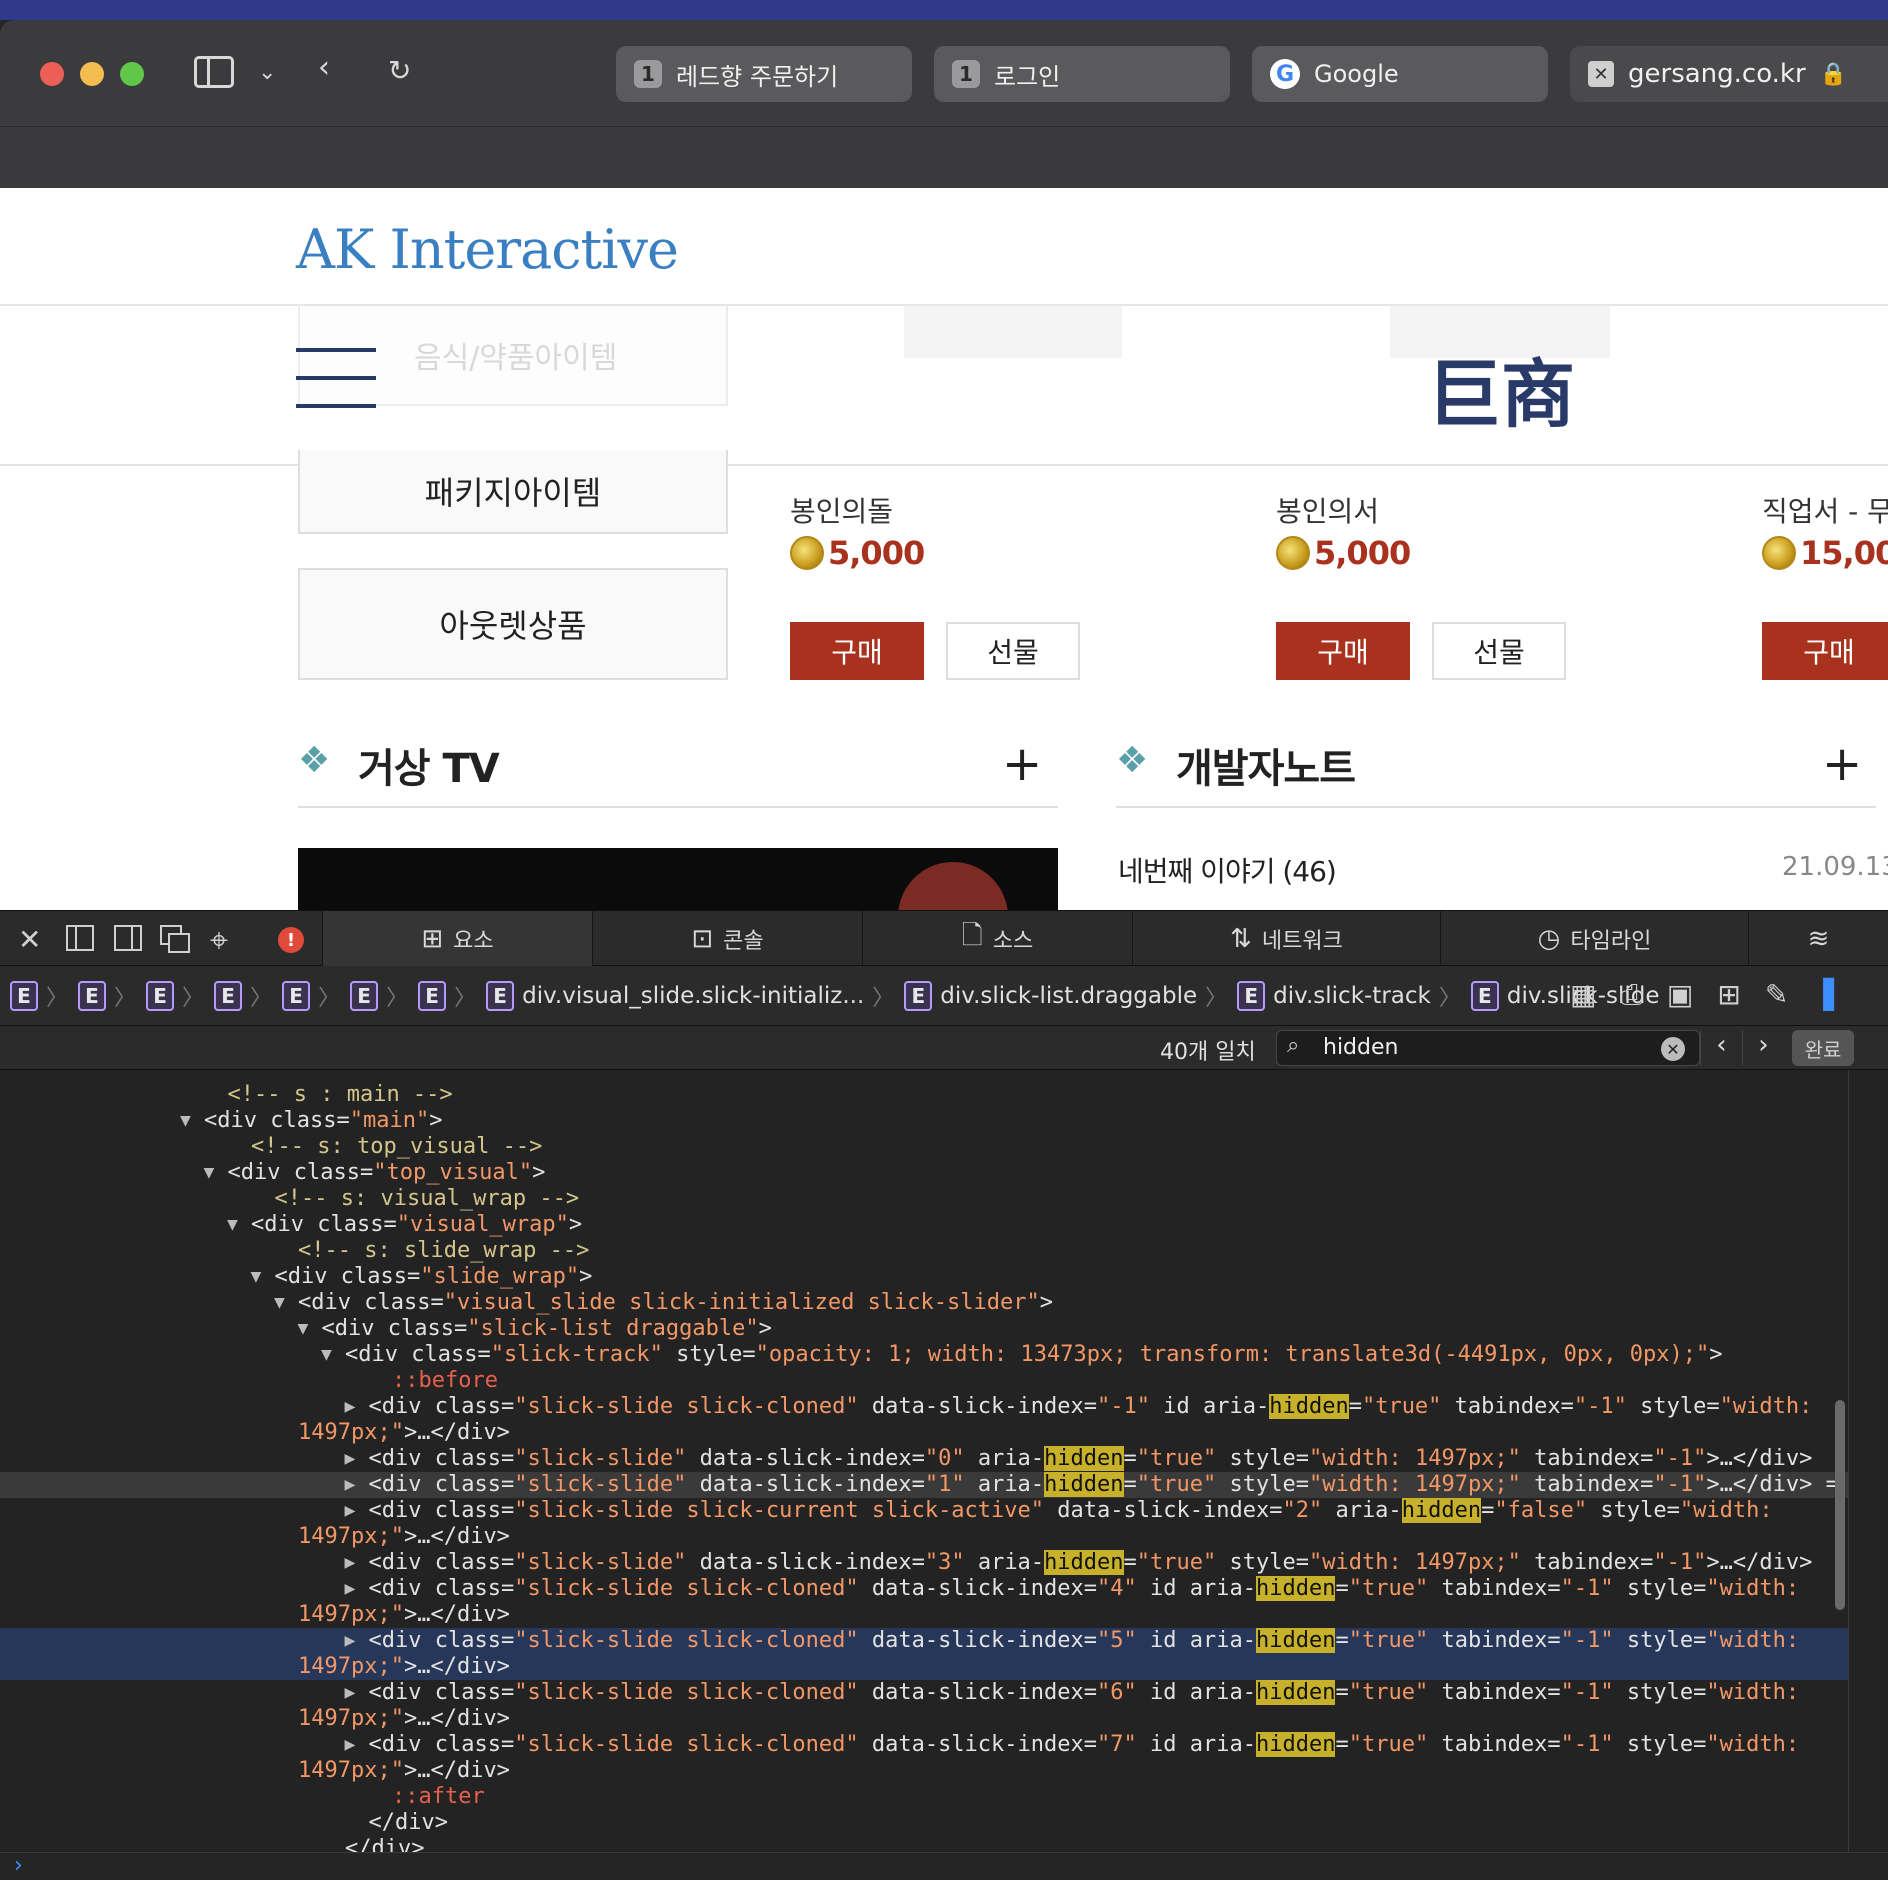 This screenshot has height=1880, width=1888. What do you see at coordinates (1631, 995) in the screenshot?
I see `print-icon: ⎙` at bounding box center [1631, 995].